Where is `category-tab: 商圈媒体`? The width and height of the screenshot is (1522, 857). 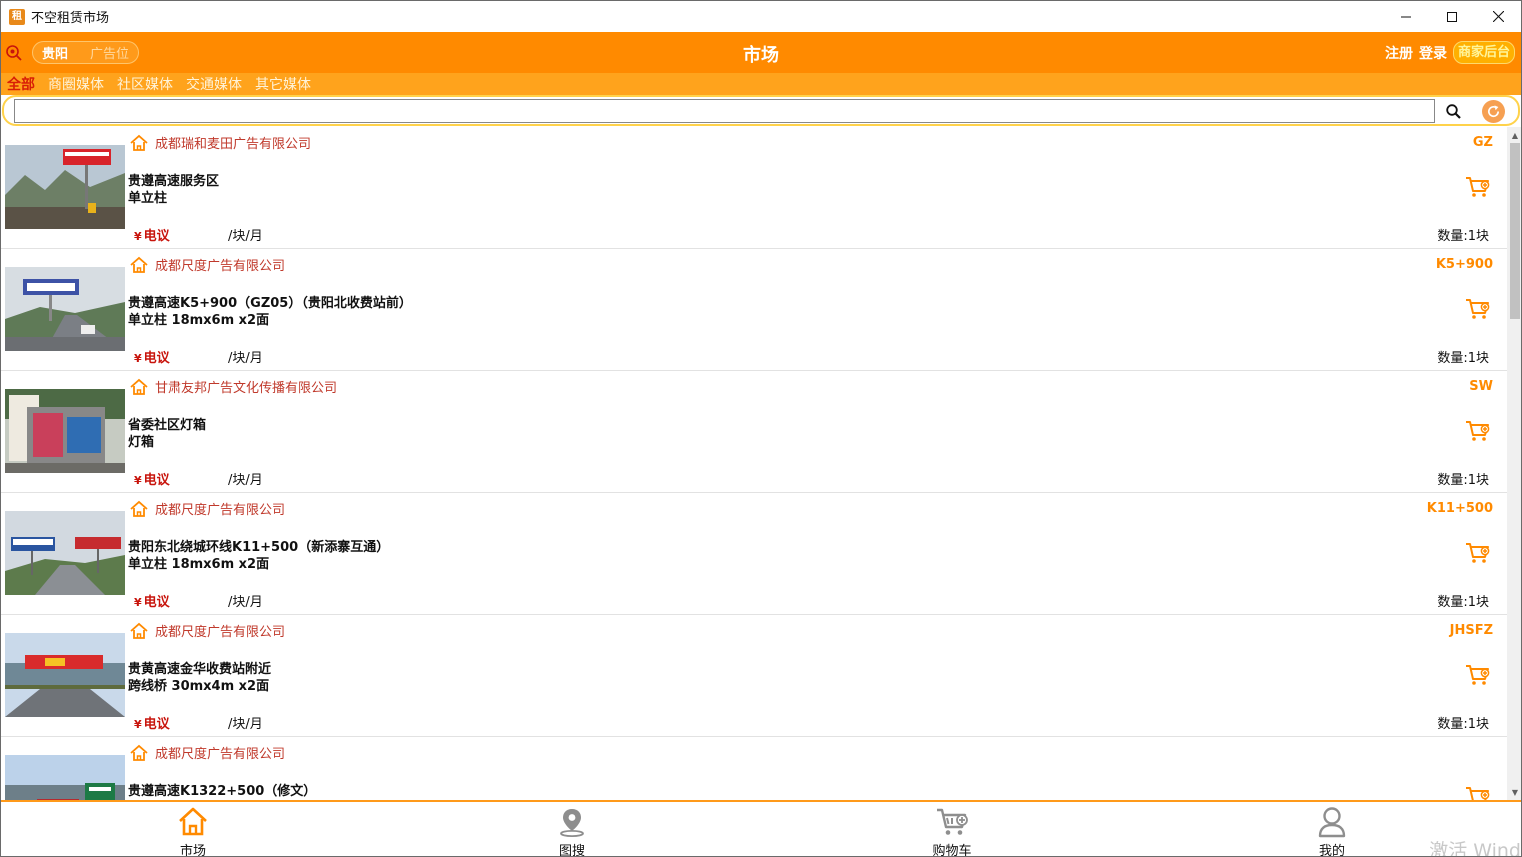 category-tab: 商圈媒体 is located at coordinates (76, 84).